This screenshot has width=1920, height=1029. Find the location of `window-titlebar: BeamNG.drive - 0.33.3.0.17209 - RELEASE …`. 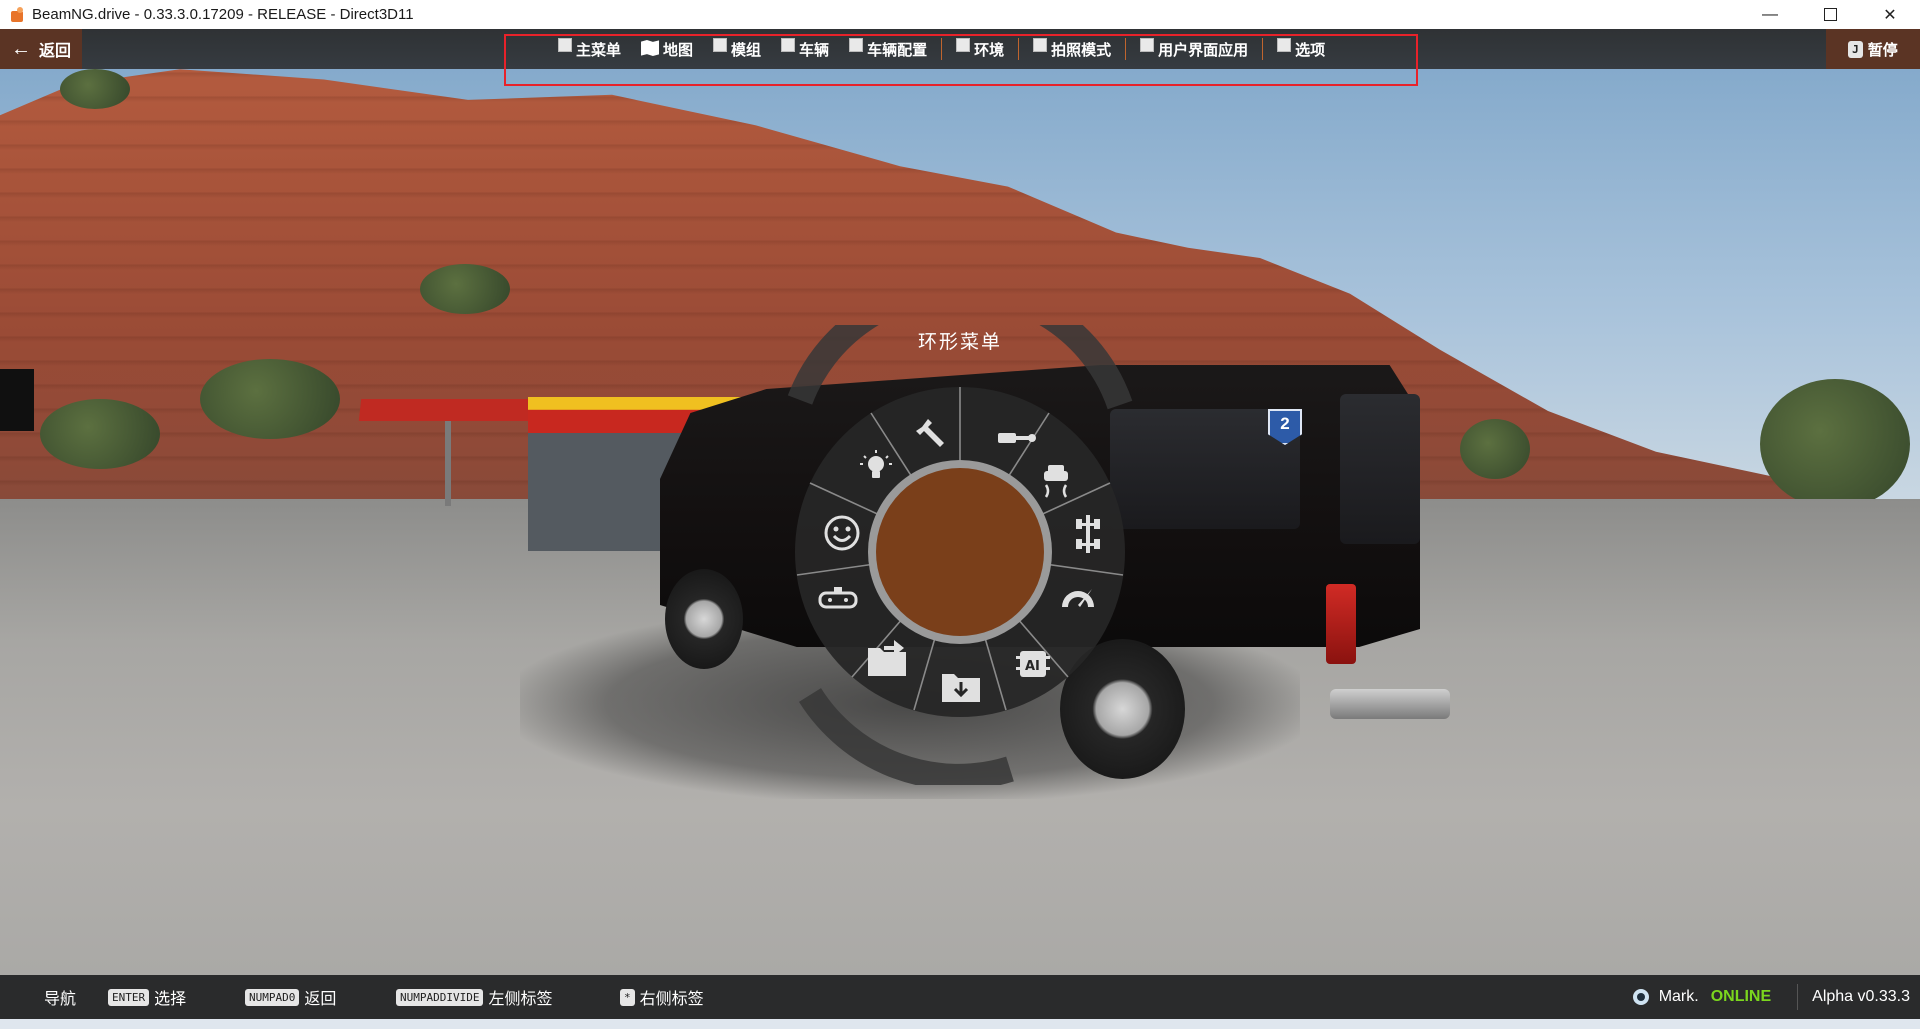

window-titlebar: BeamNG.drive - 0.33.3.0.17209 - RELEASE … is located at coordinates (960, 14).